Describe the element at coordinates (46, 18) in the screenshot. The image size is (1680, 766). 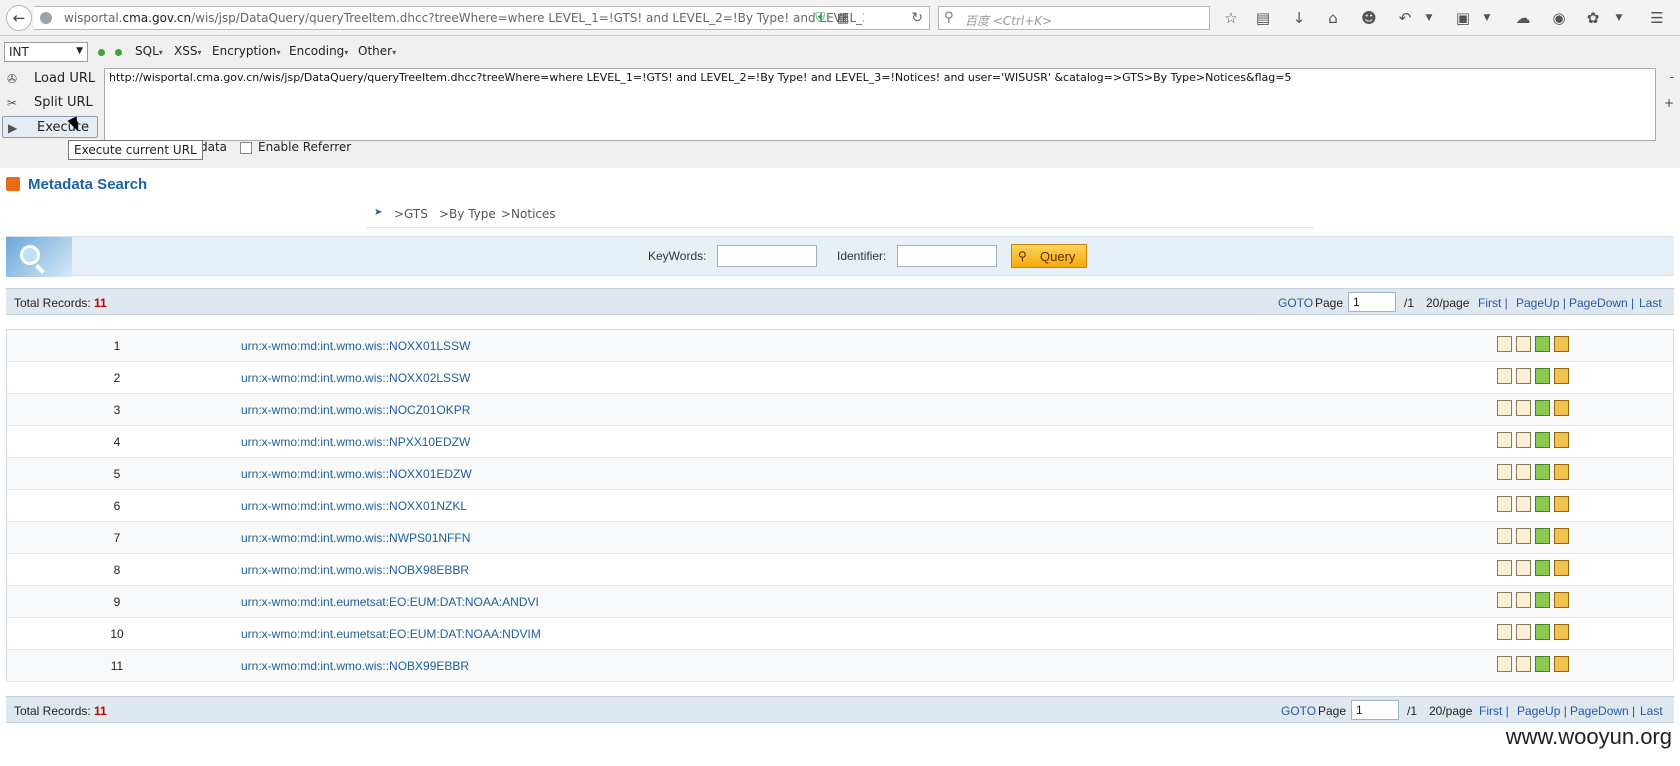
I see `site-info-icon` at that location.